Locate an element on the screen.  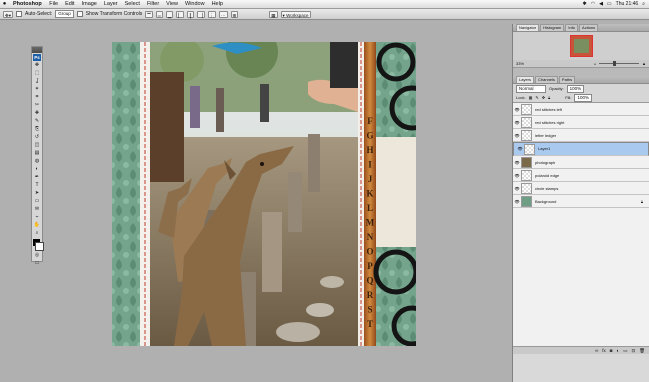
ps-logo: Ps is located at coordinates (37, 57).